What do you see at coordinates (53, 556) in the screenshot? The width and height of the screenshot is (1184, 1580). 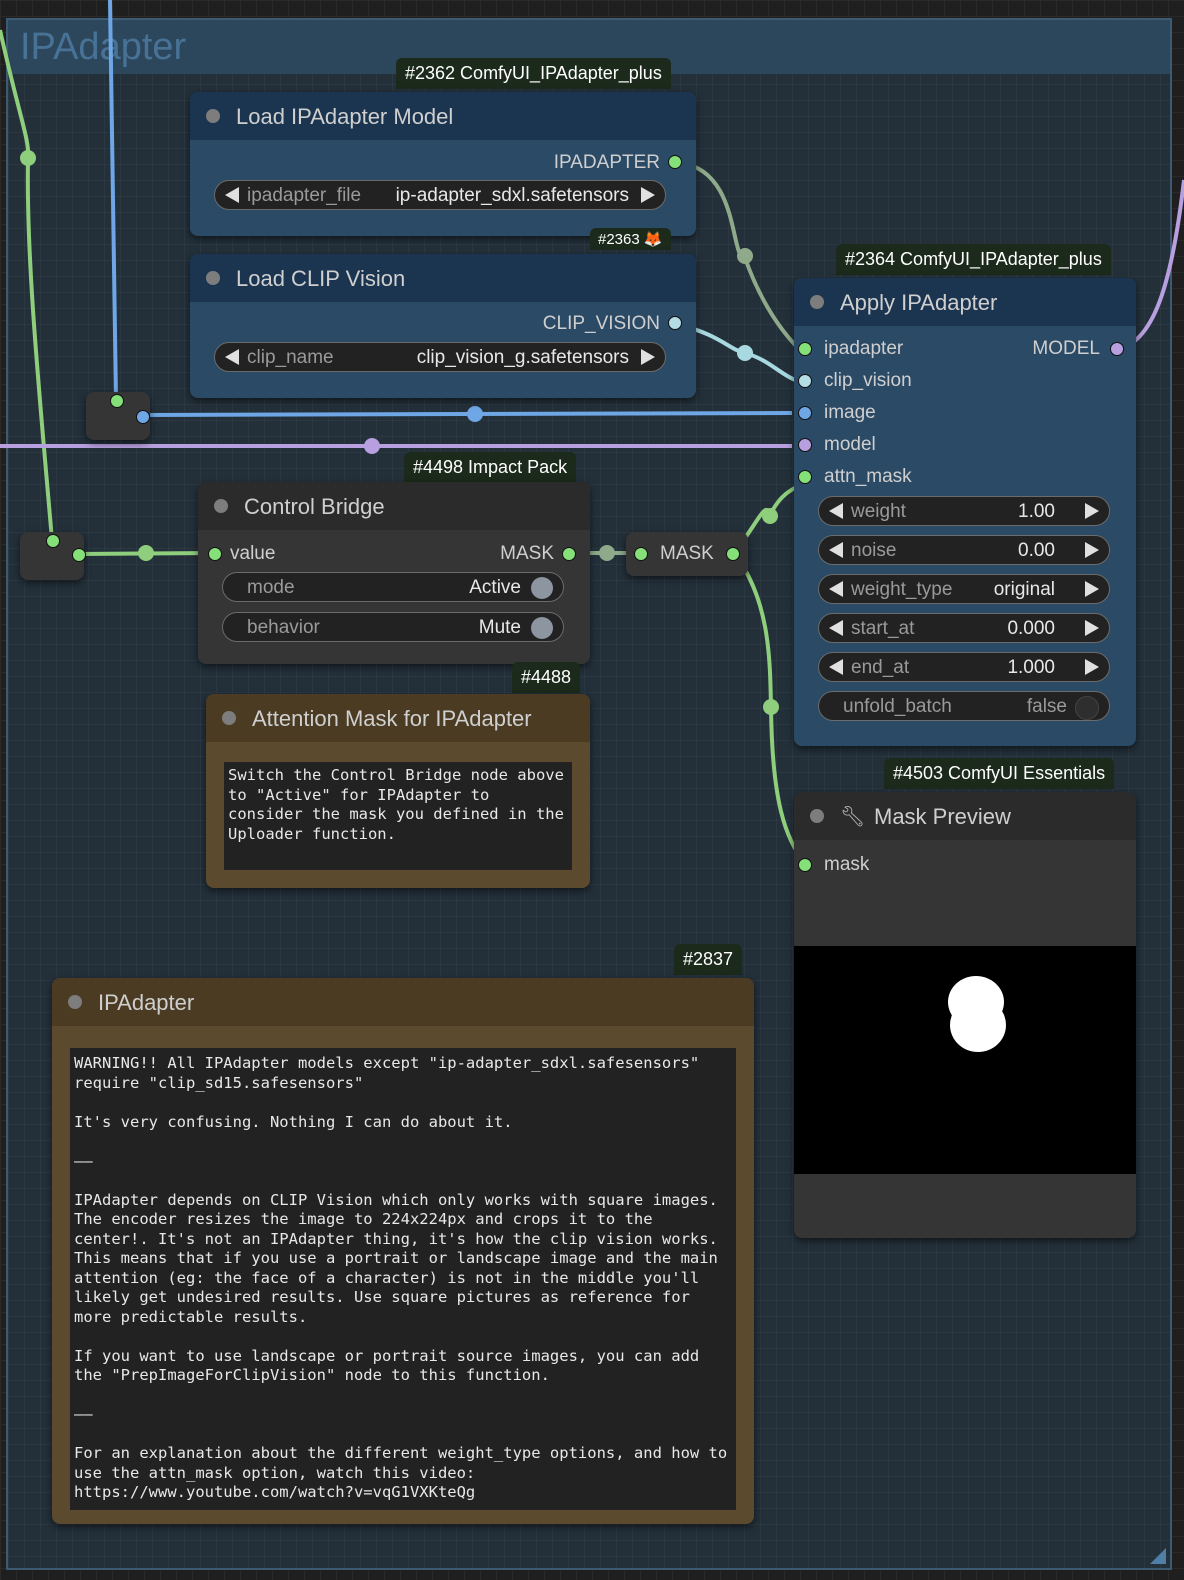 I see `reroute-node-green` at bounding box center [53, 556].